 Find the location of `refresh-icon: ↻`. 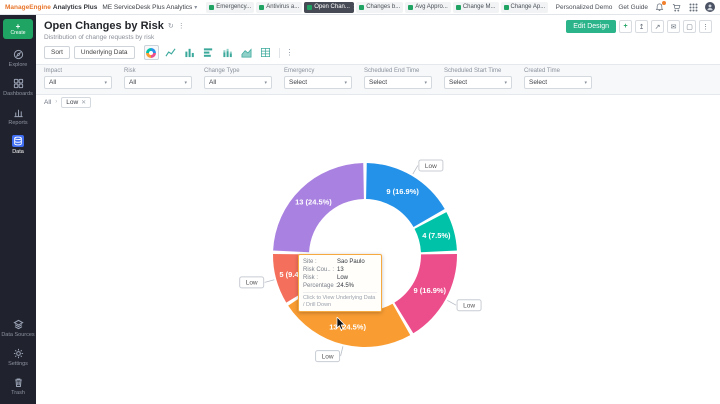

refresh-icon: ↻ is located at coordinates (171, 26).